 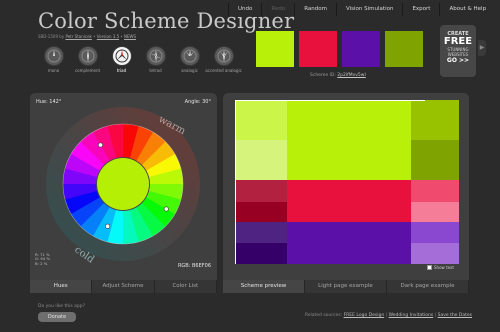 What do you see at coordinates (440, 267) in the screenshot?
I see `show-text-toggle: Show text` at bounding box center [440, 267].